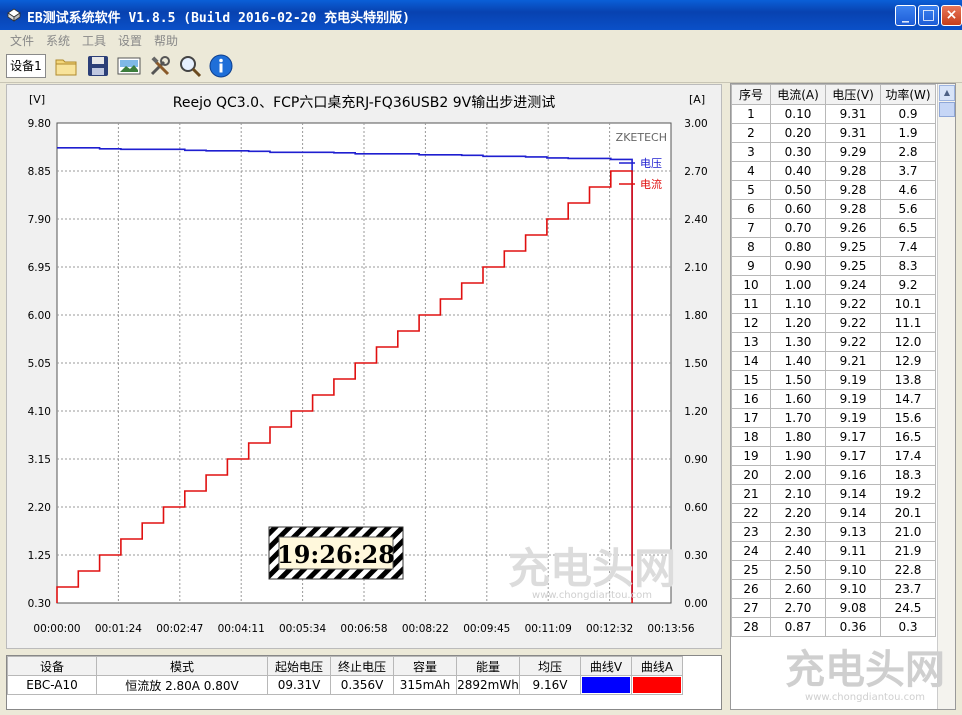  I want to click on table-row: 20 2.00 9.16 18.3, so click(833, 475).